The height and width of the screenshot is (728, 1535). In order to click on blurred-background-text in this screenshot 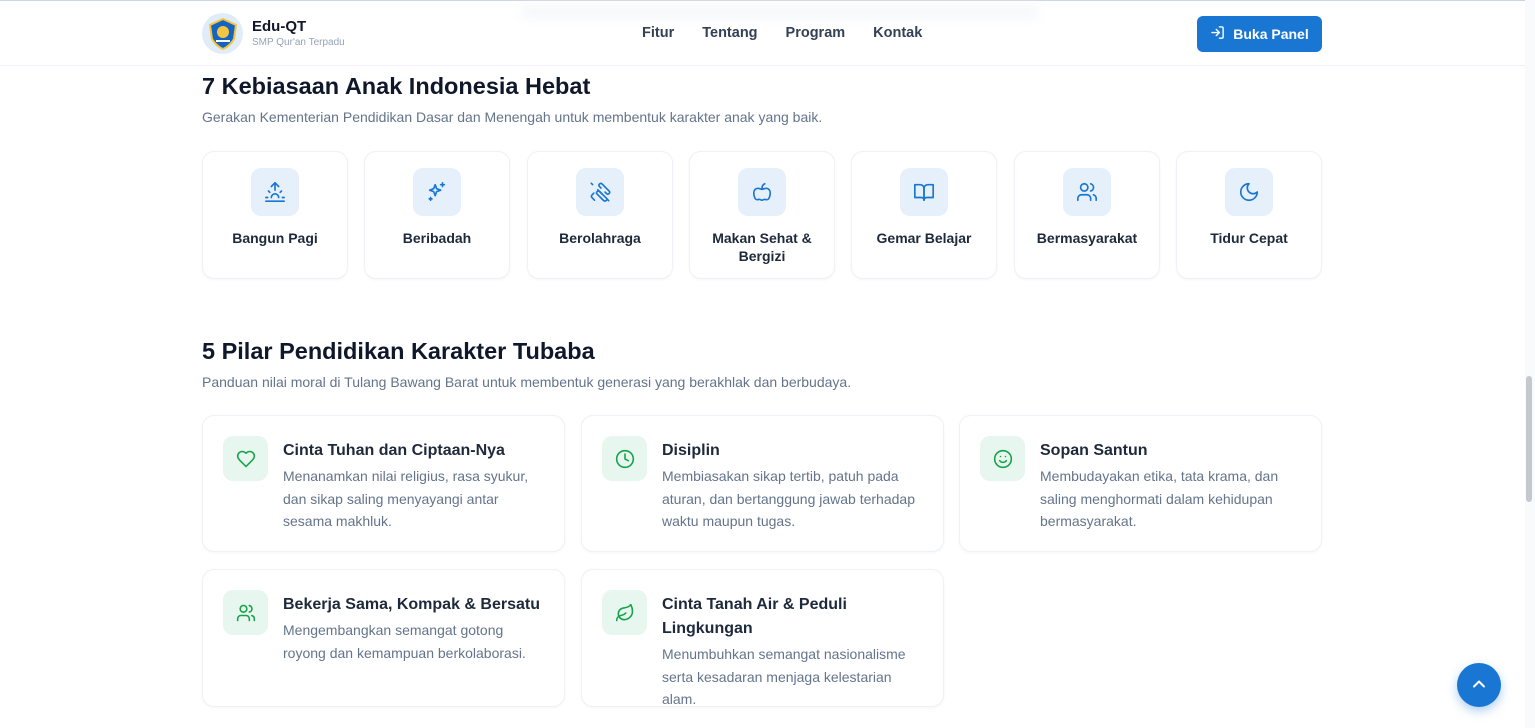, I will do `click(780, 12)`.